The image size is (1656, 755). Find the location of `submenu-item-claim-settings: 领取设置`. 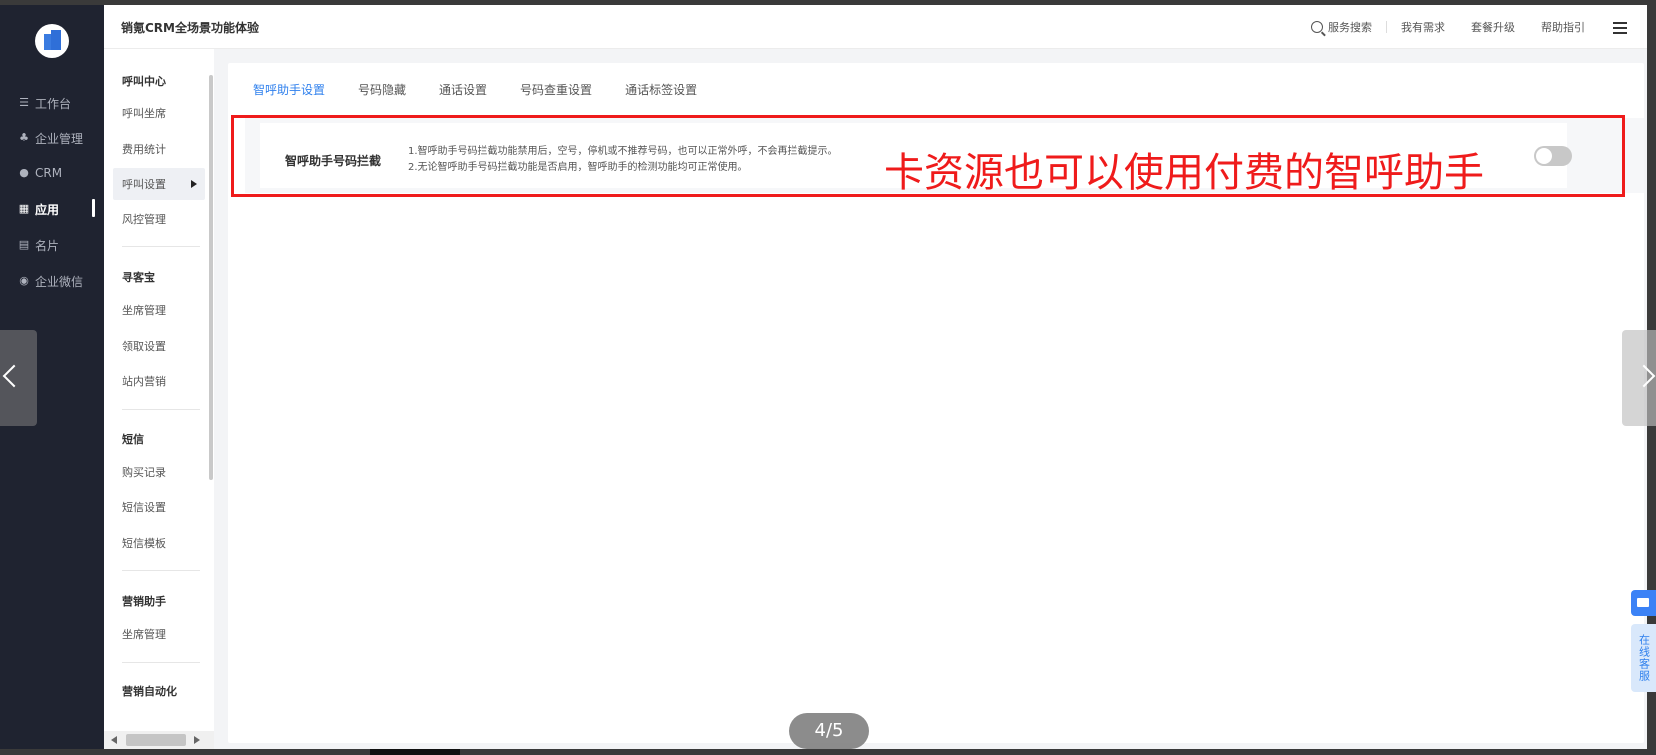

submenu-item-claim-settings: 领取设置 is located at coordinates (159, 346).